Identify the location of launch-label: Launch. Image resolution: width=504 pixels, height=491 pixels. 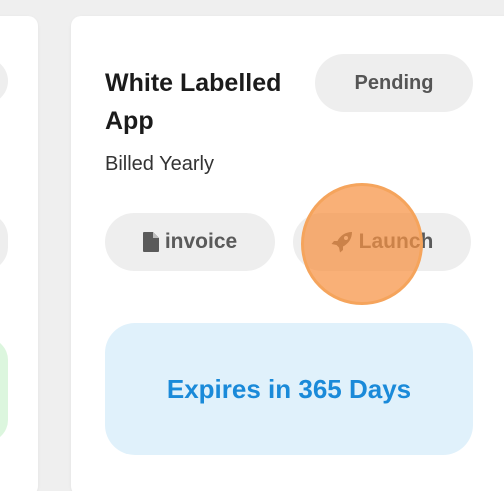
(396, 241).